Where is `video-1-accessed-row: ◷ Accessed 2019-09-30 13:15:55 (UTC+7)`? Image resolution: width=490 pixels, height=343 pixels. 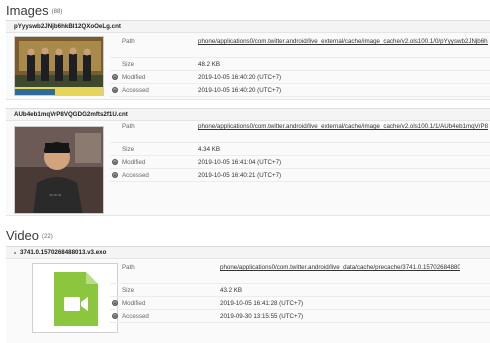 video-1-accessed-row: ◷ Accessed 2019-09-30 13:15:55 (UTC+7) is located at coordinates (300, 316).